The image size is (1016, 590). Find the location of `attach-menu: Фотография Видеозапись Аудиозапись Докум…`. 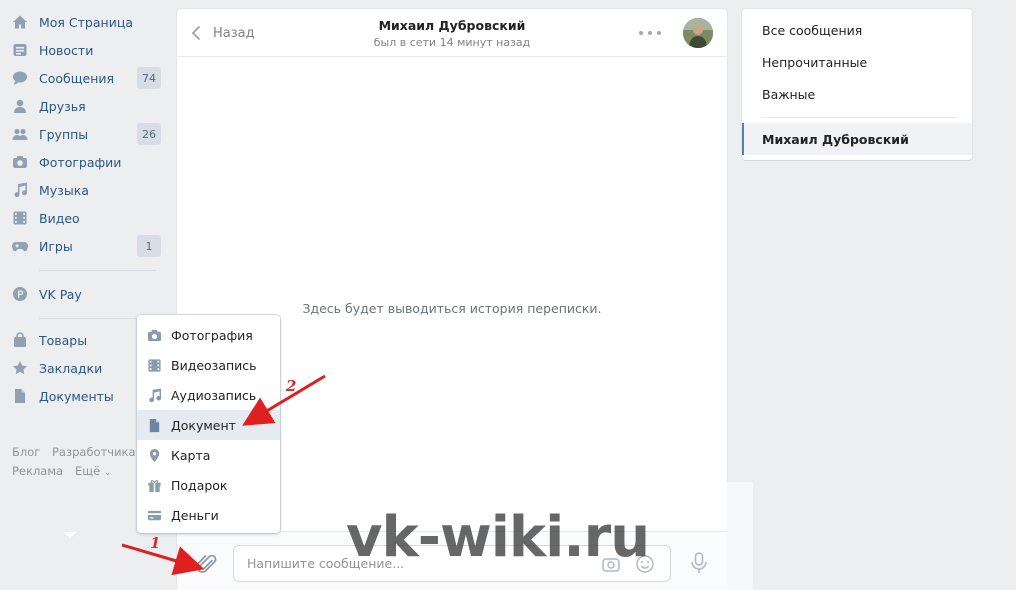

attach-menu: Фотография Видеозапись Аудиозапись Докум… is located at coordinates (208, 424).